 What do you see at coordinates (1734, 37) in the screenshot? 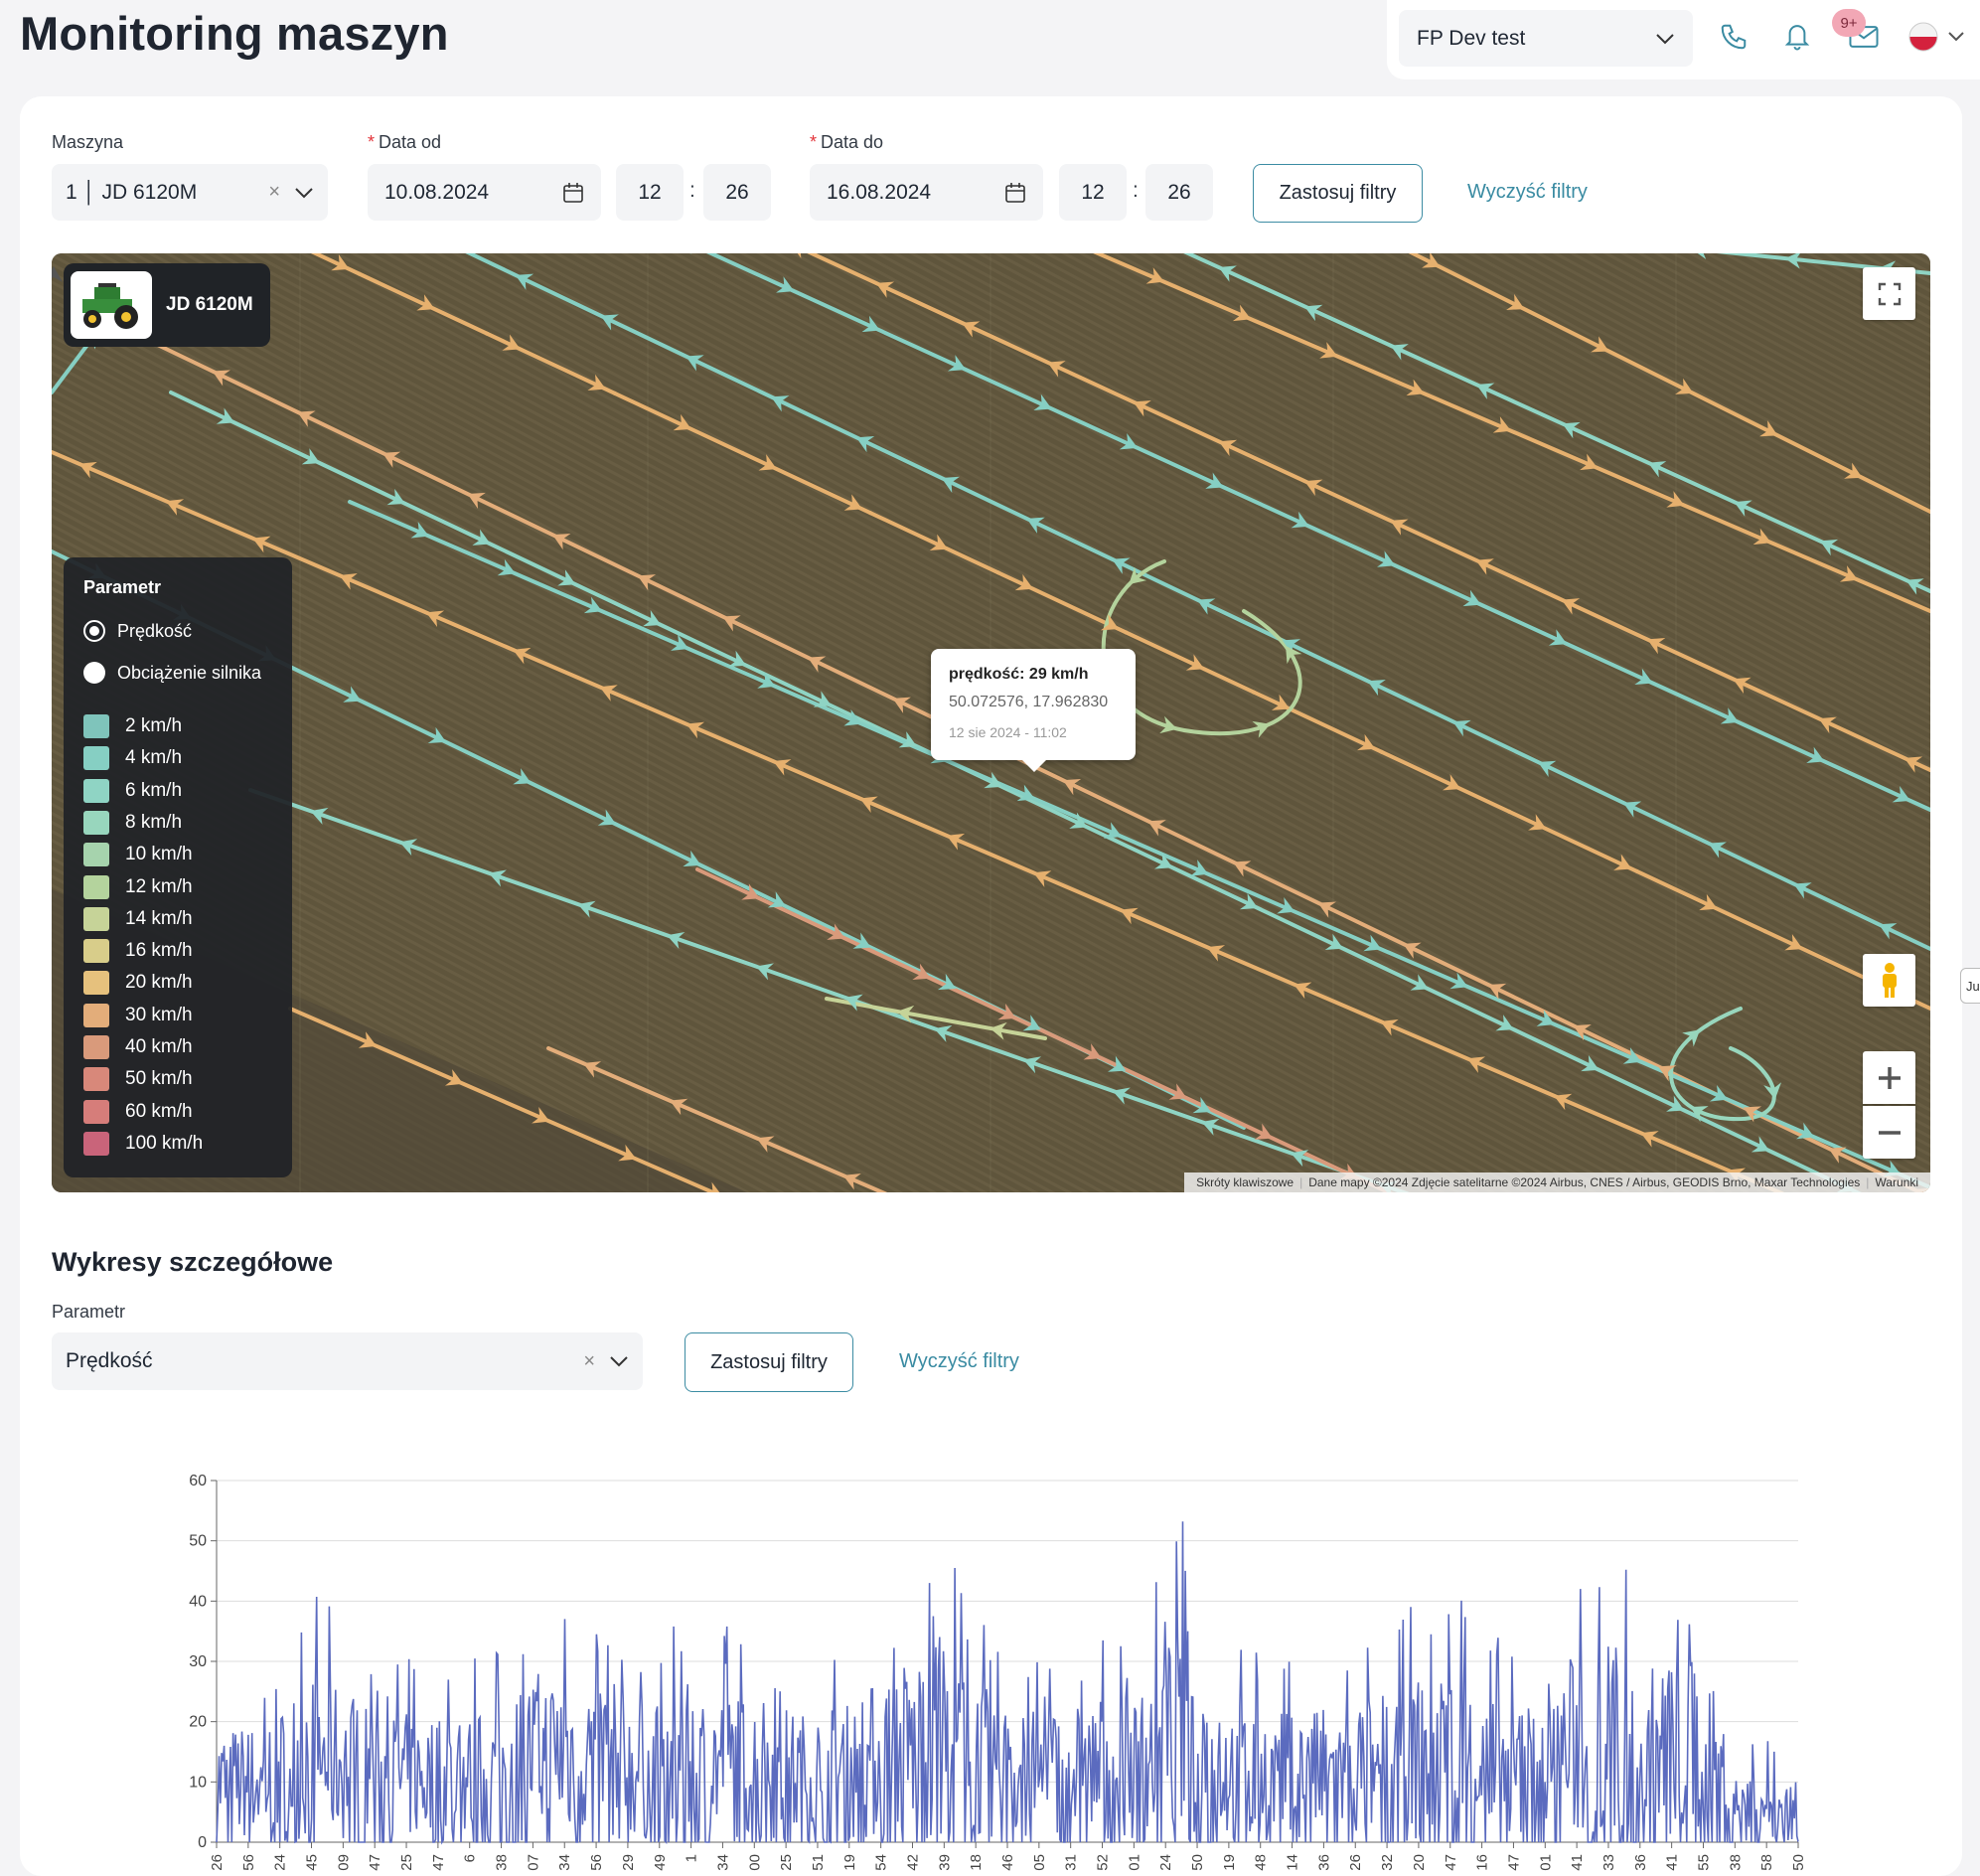
I see `phone-icon` at bounding box center [1734, 37].